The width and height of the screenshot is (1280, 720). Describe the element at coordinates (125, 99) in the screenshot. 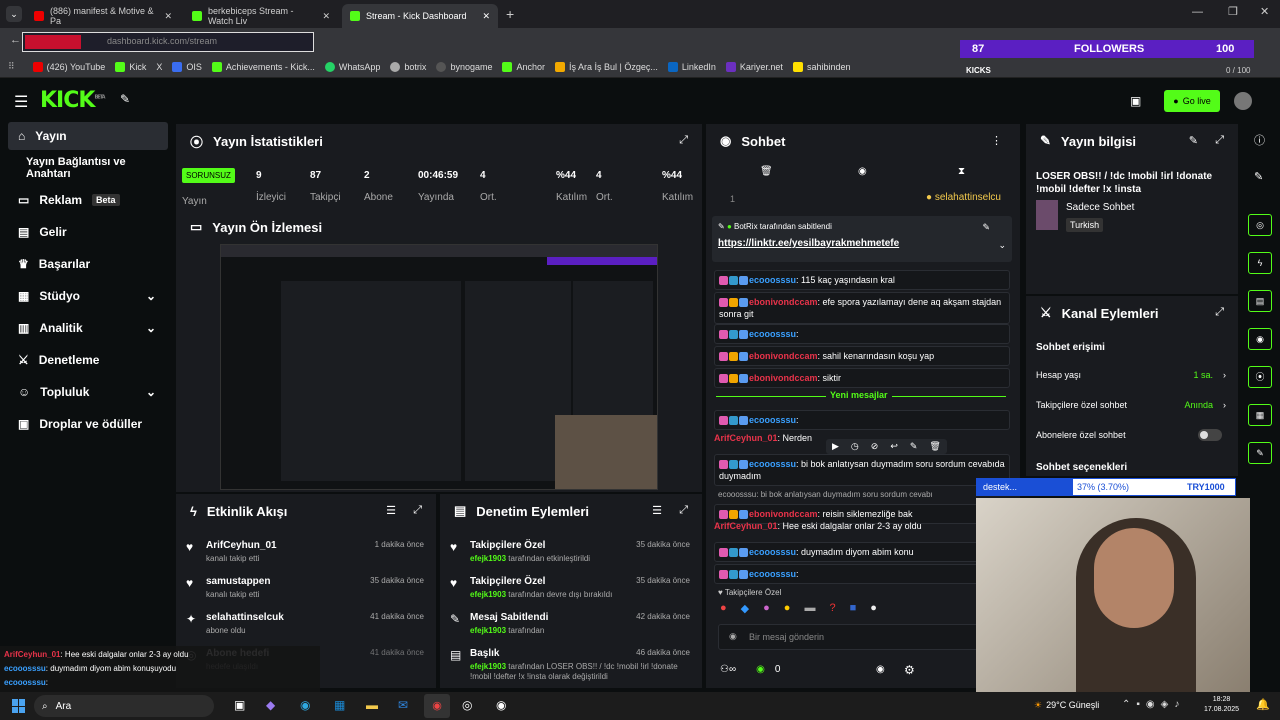

I see `pin-icon: ✎` at that location.